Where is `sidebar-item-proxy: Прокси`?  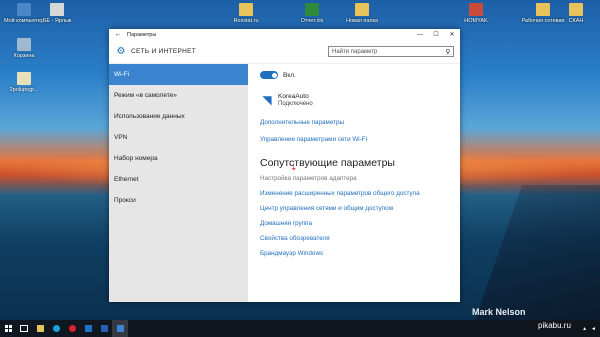
sidebar-item-proxy: Прокси is located at coordinates (178, 200).